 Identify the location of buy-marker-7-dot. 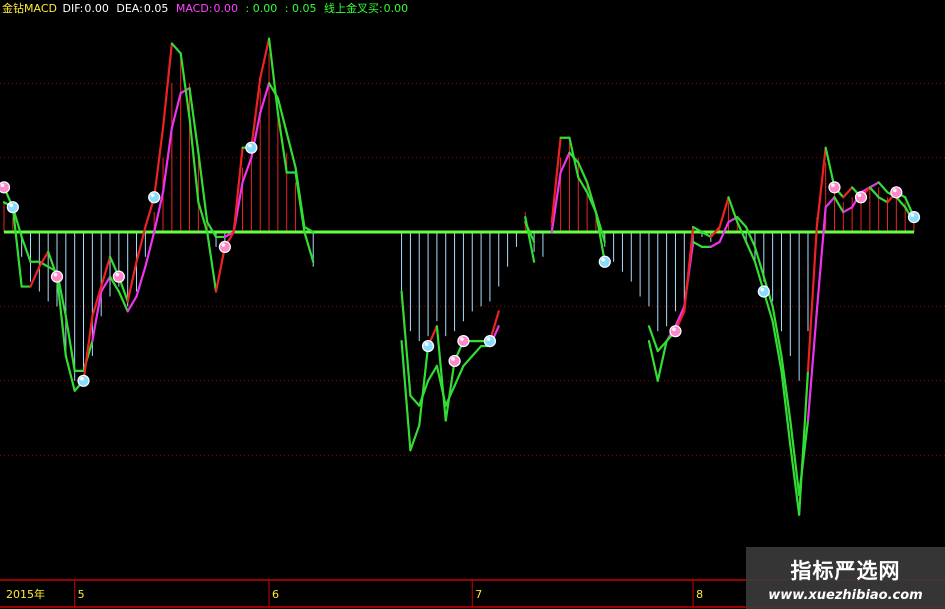
(454, 361).